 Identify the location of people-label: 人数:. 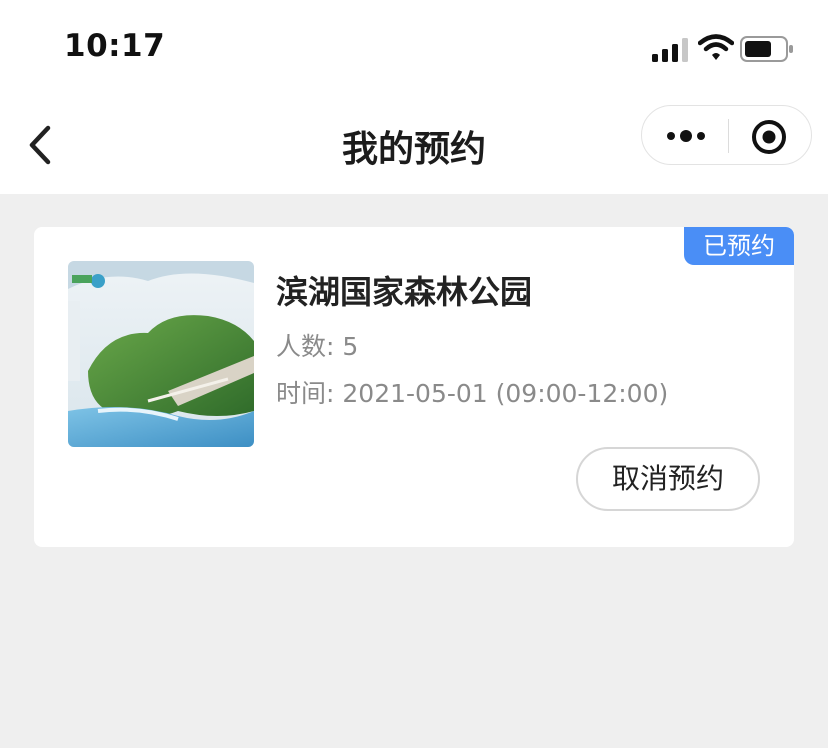
(305, 346).